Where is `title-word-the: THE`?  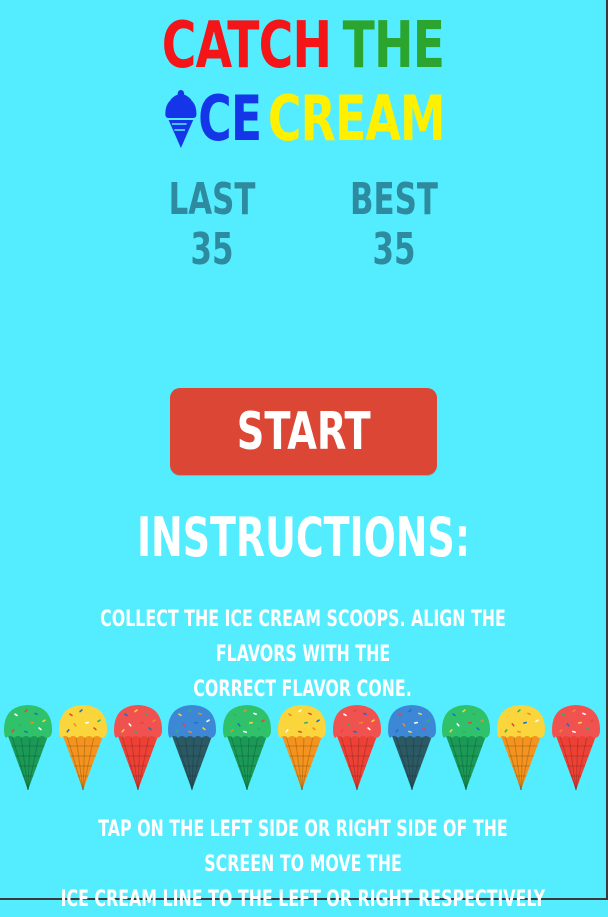 title-word-the: THE is located at coordinates (393, 46).